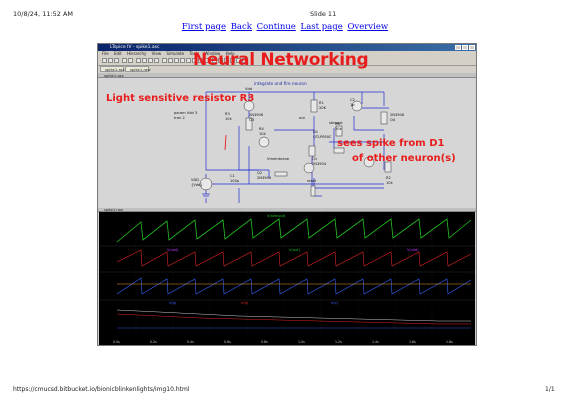  Describe the element at coordinates (335, 303) in the screenshot. I see `legend-bot3: V(c)` at that location.